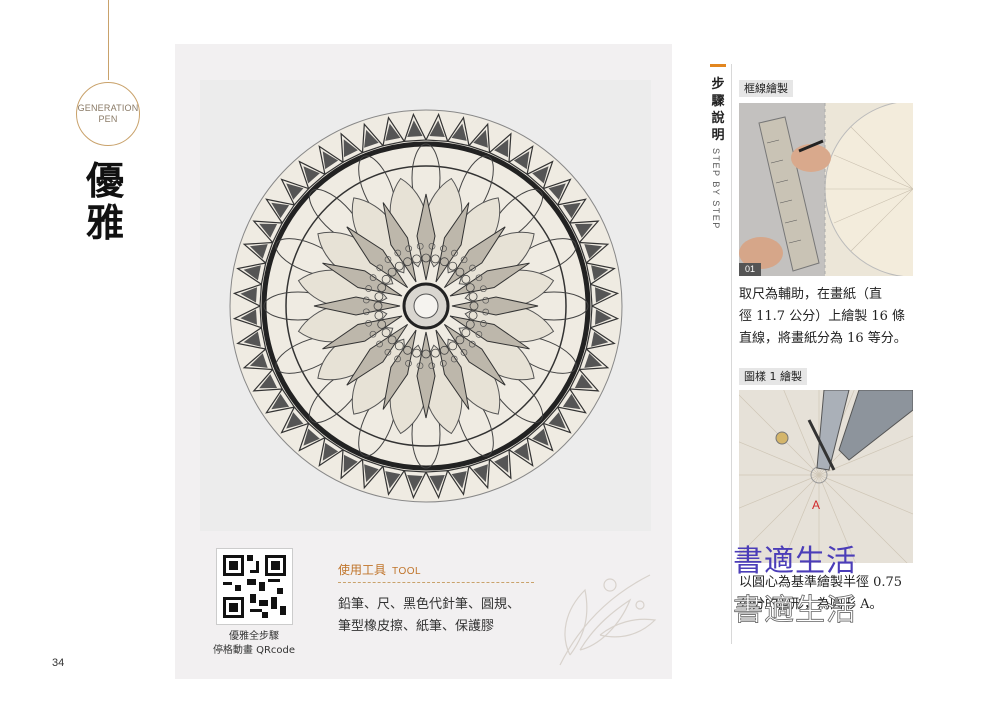 This screenshot has width=1000, height=722. Describe the element at coordinates (105, 181) in the screenshot. I see `title-char-1: 優` at that location.